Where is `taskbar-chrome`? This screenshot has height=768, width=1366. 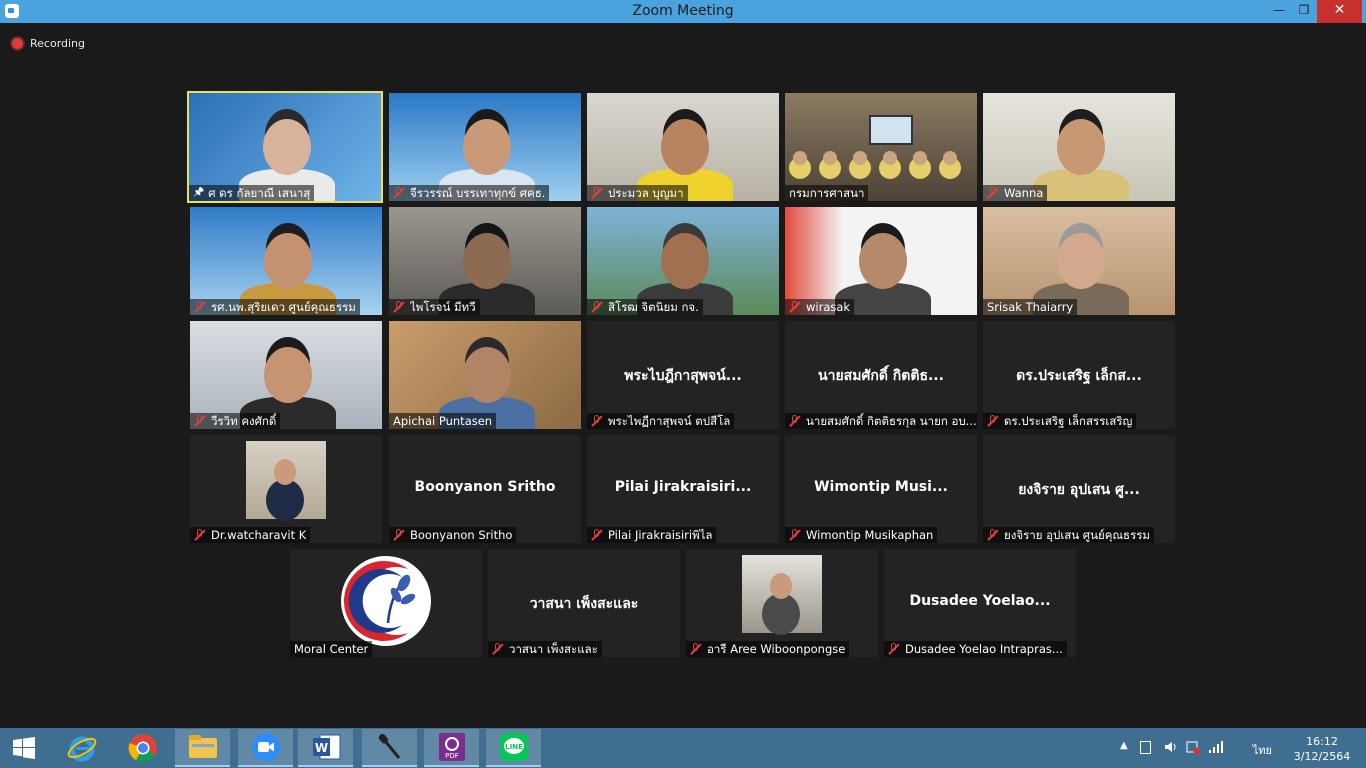
taskbar-chrome is located at coordinates (142, 748).